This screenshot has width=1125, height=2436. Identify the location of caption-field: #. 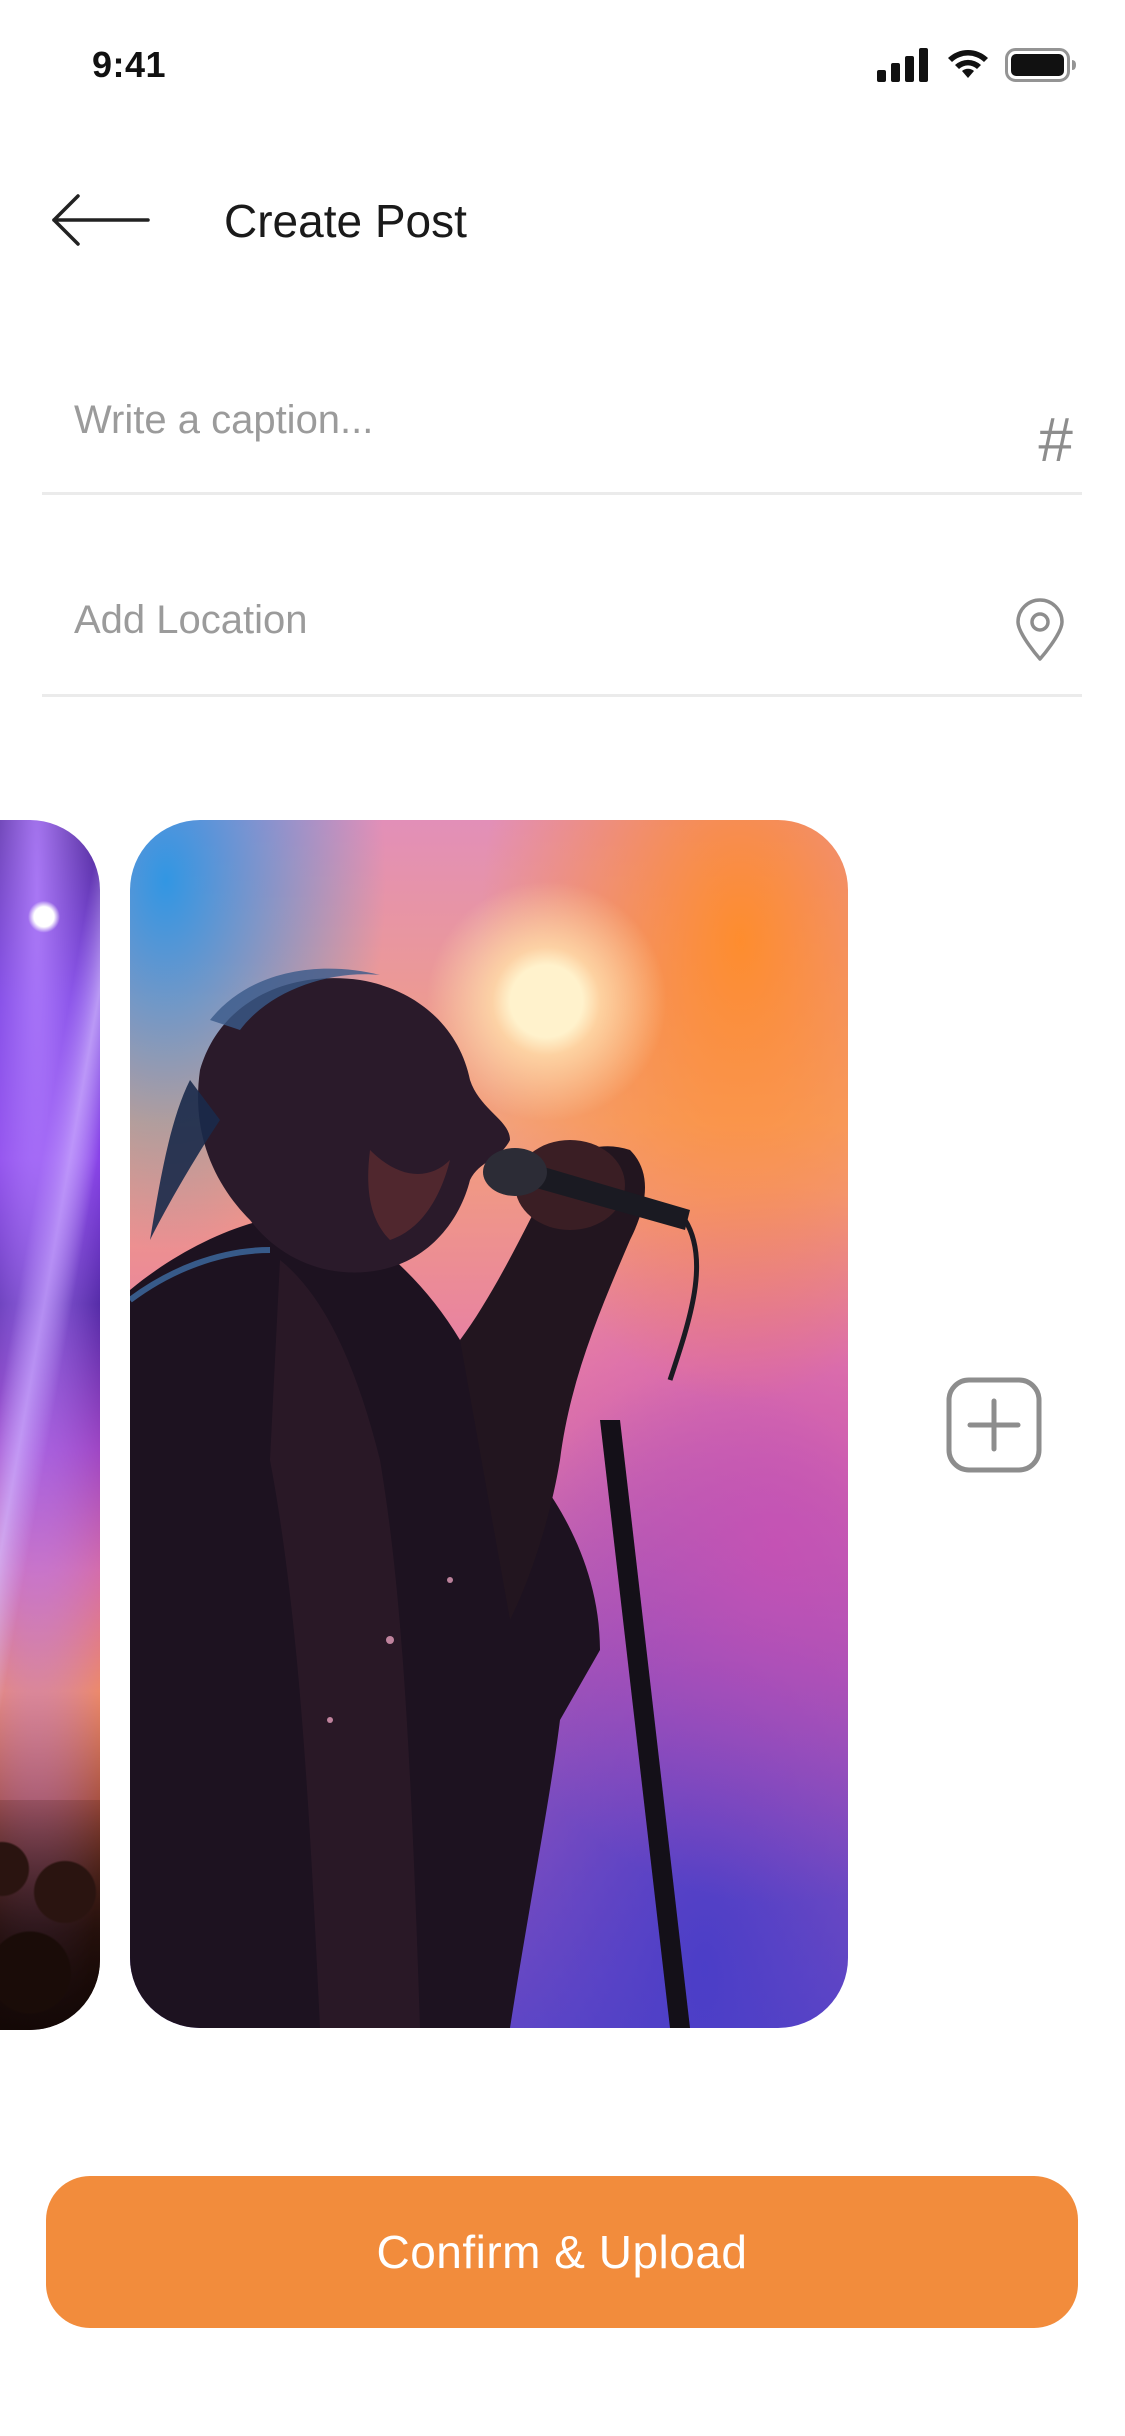
(562, 433).